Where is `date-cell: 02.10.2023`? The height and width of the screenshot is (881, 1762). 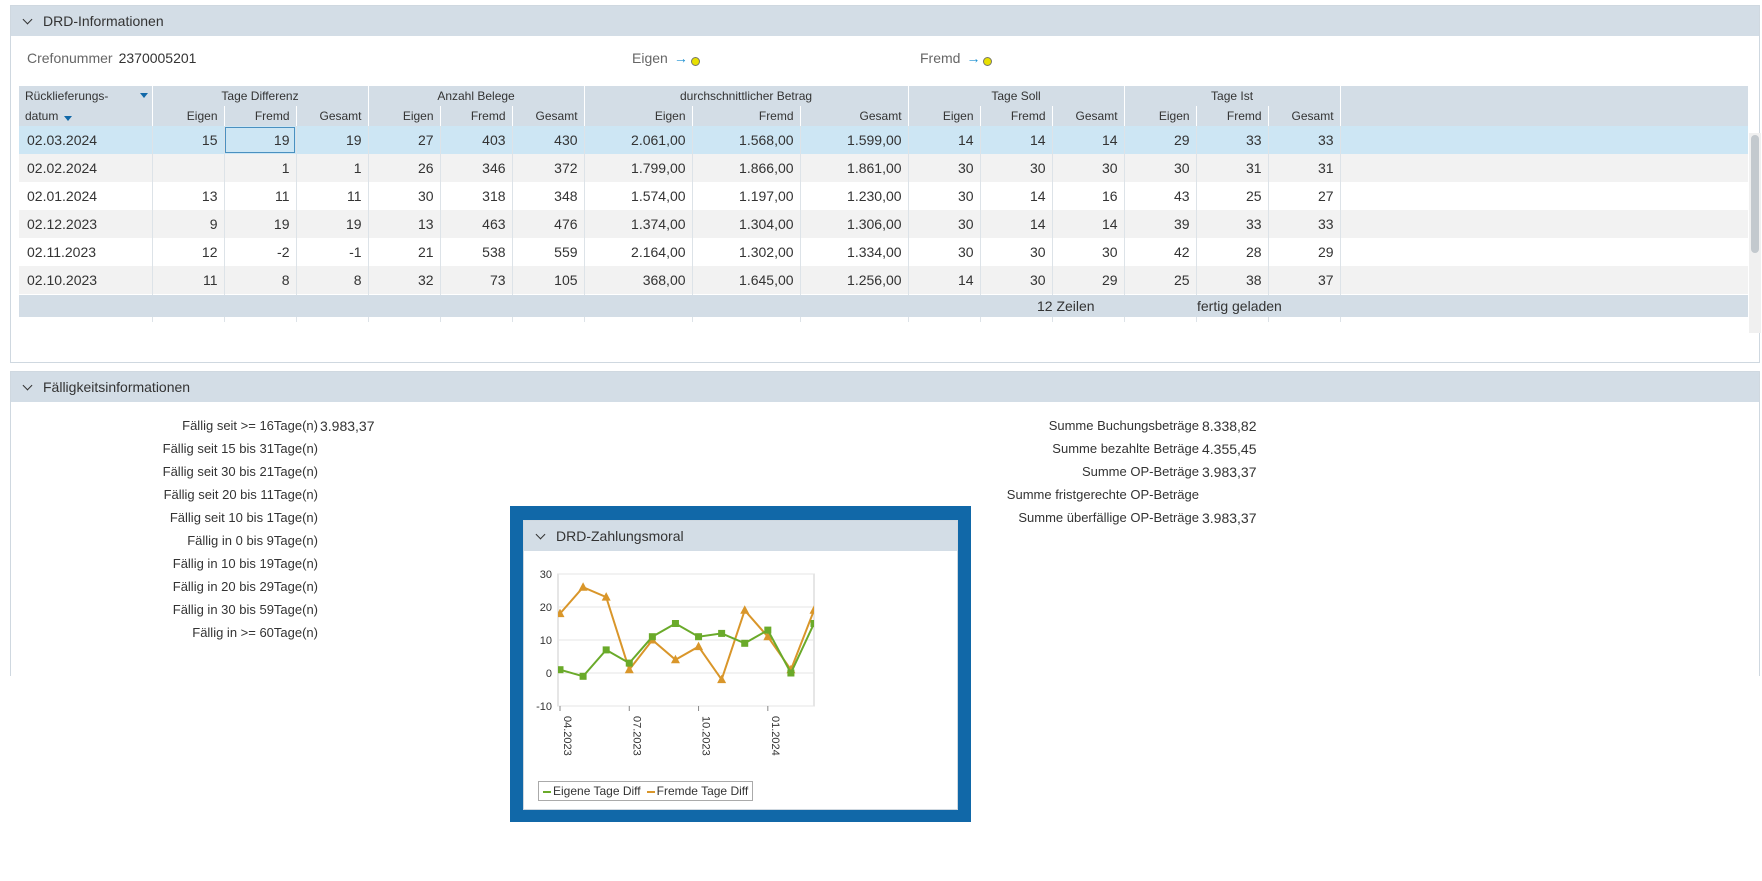 date-cell: 02.10.2023 is located at coordinates (85, 280).